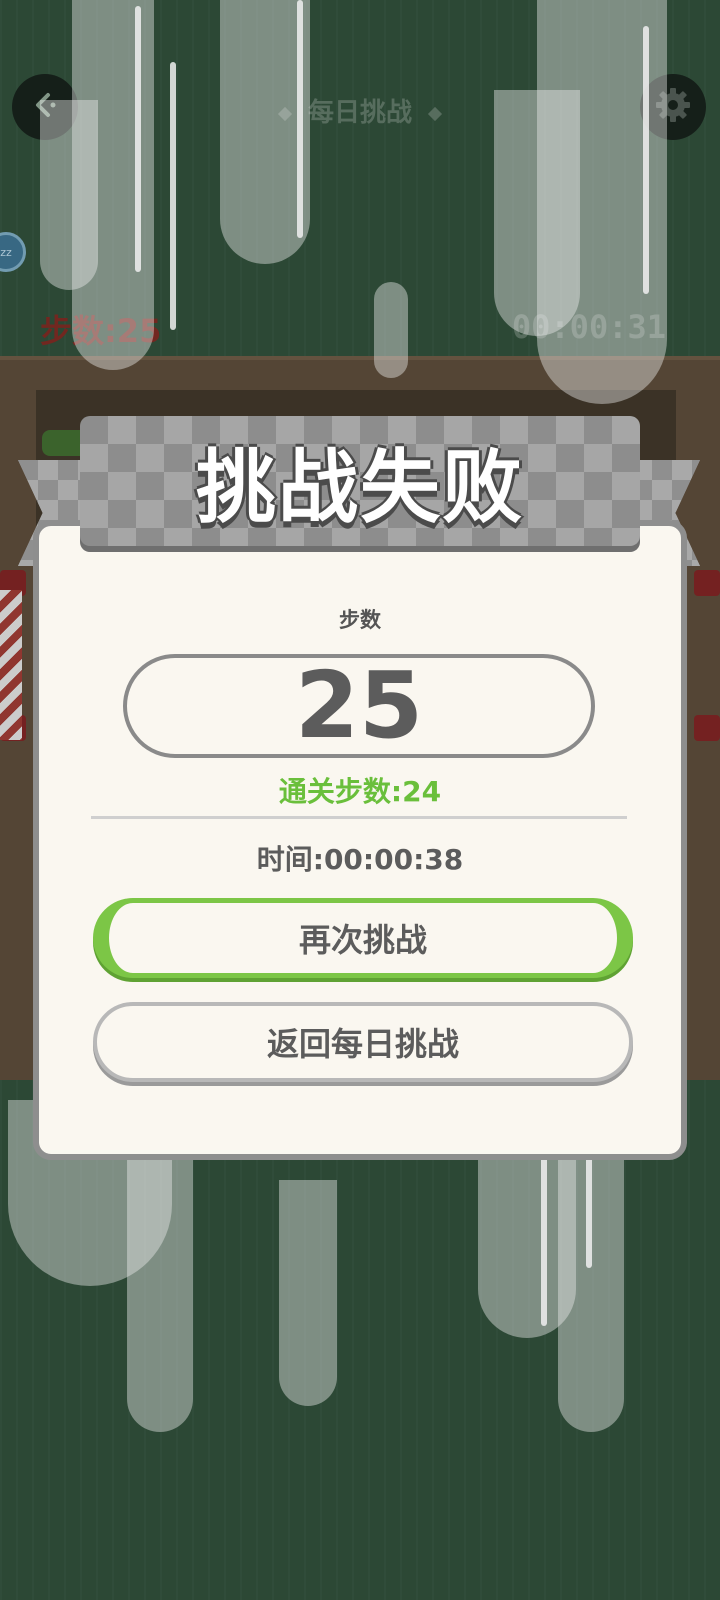 Image resolution: width=720 pixels, height=1600 pixels. I want to click on steps-display: 25, so click(359, 706).